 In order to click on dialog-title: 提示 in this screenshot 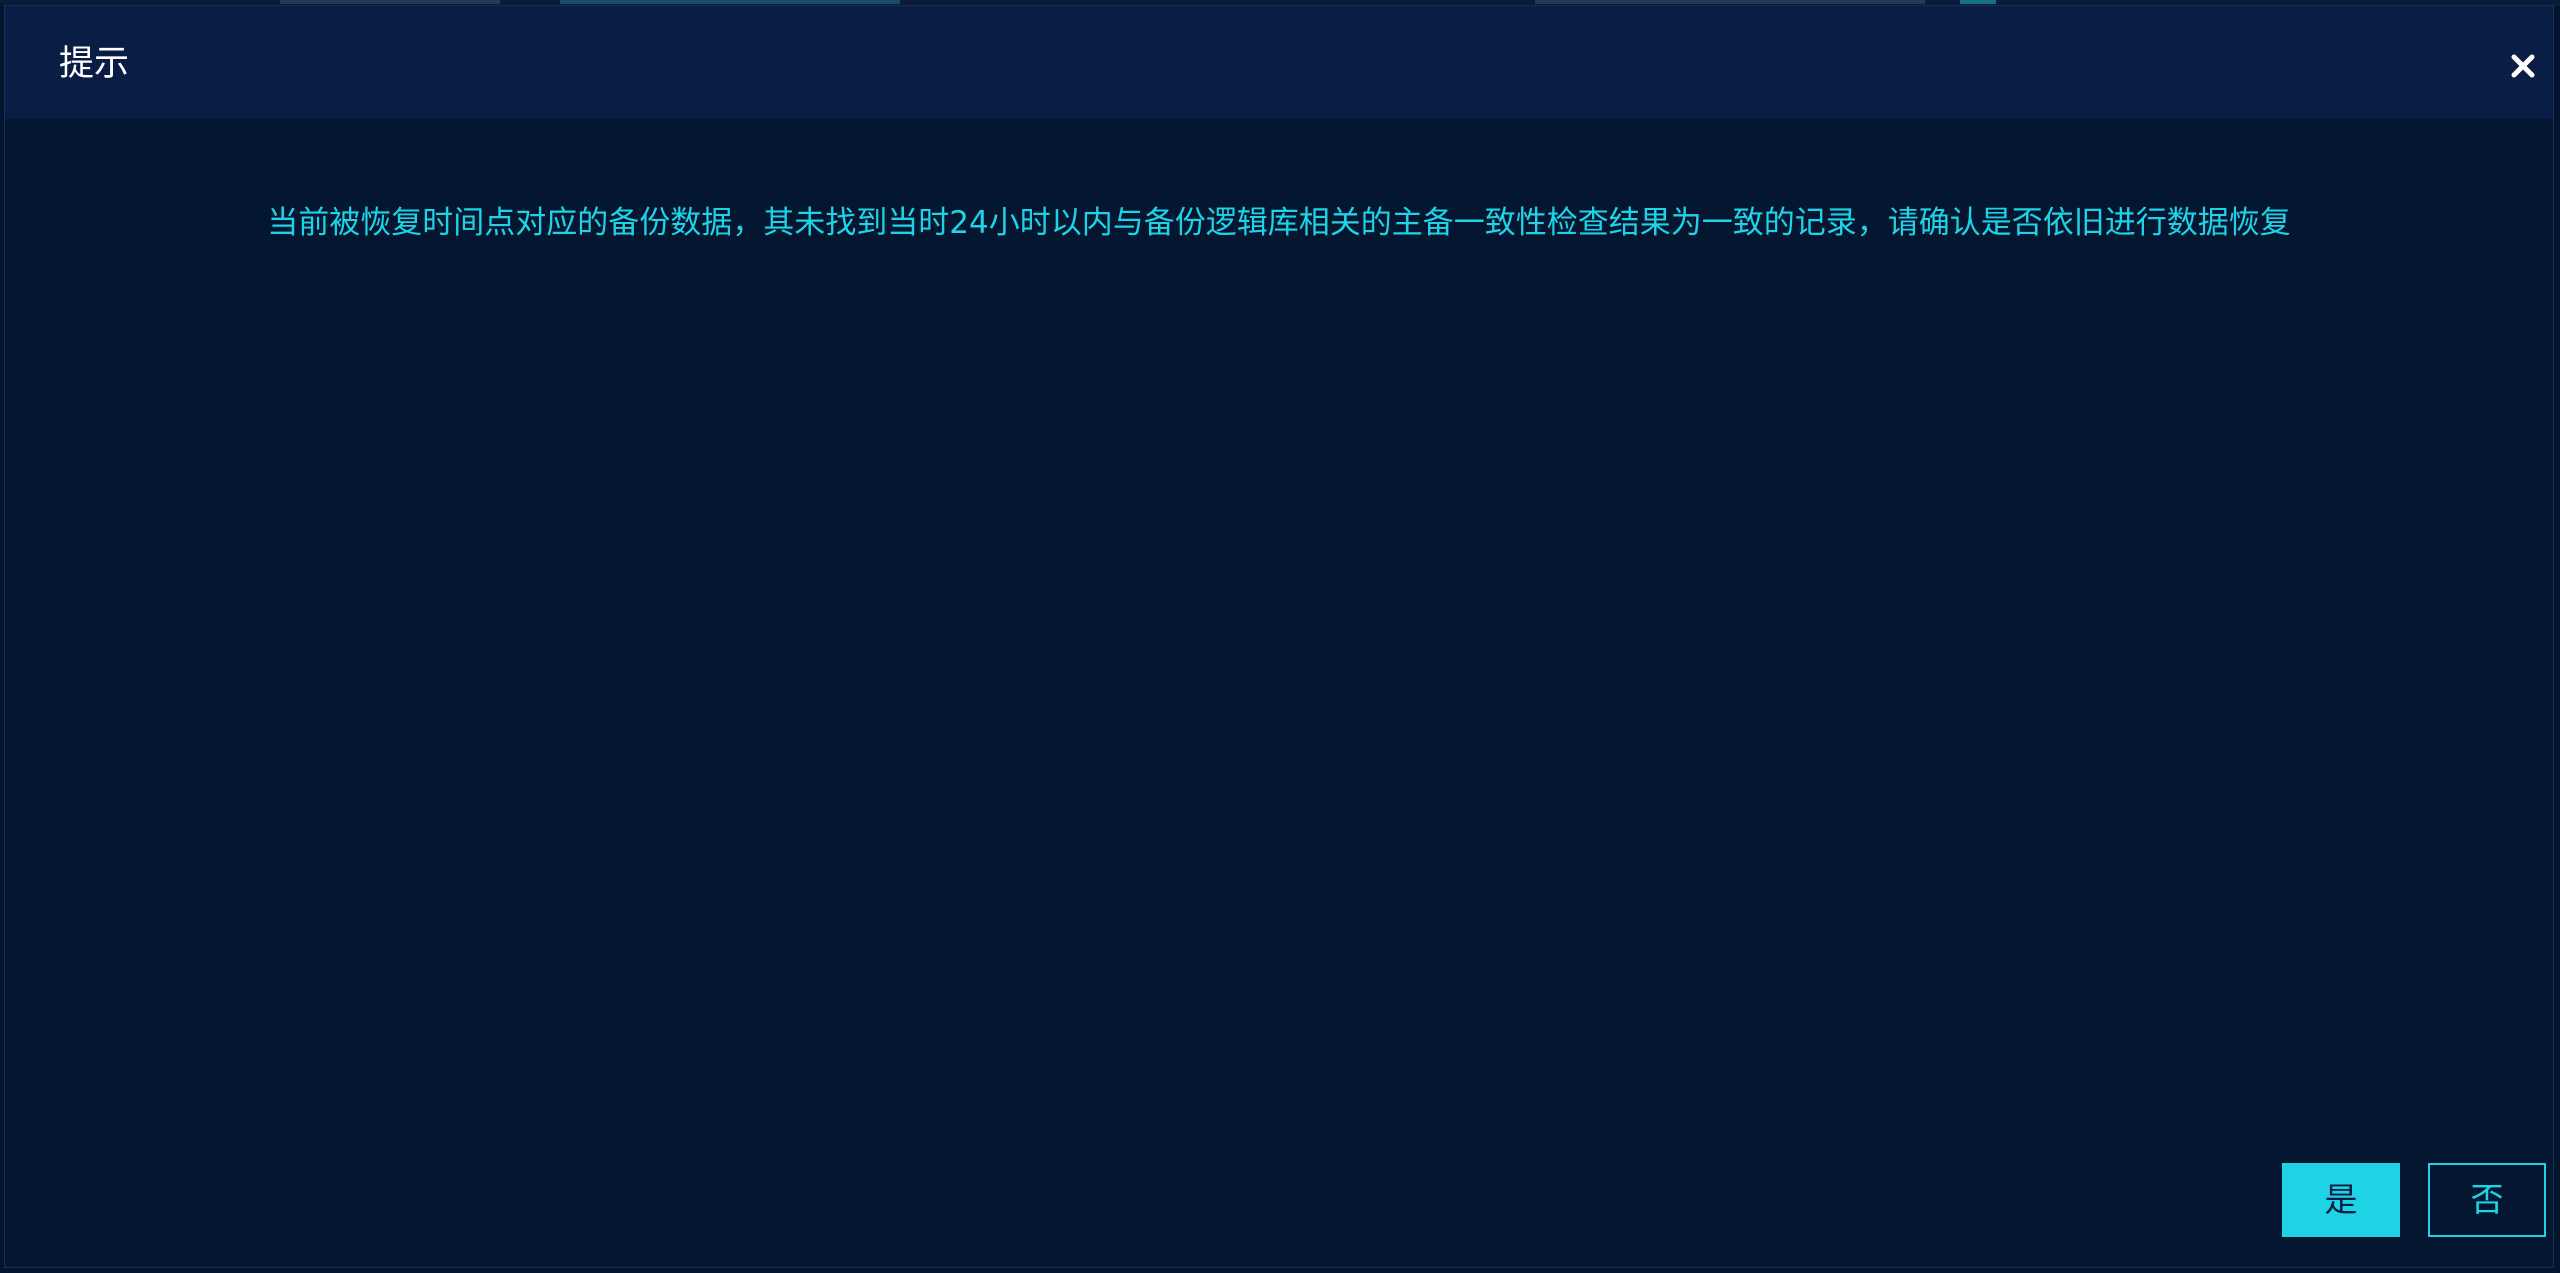, I will do `click(94, 64)`.